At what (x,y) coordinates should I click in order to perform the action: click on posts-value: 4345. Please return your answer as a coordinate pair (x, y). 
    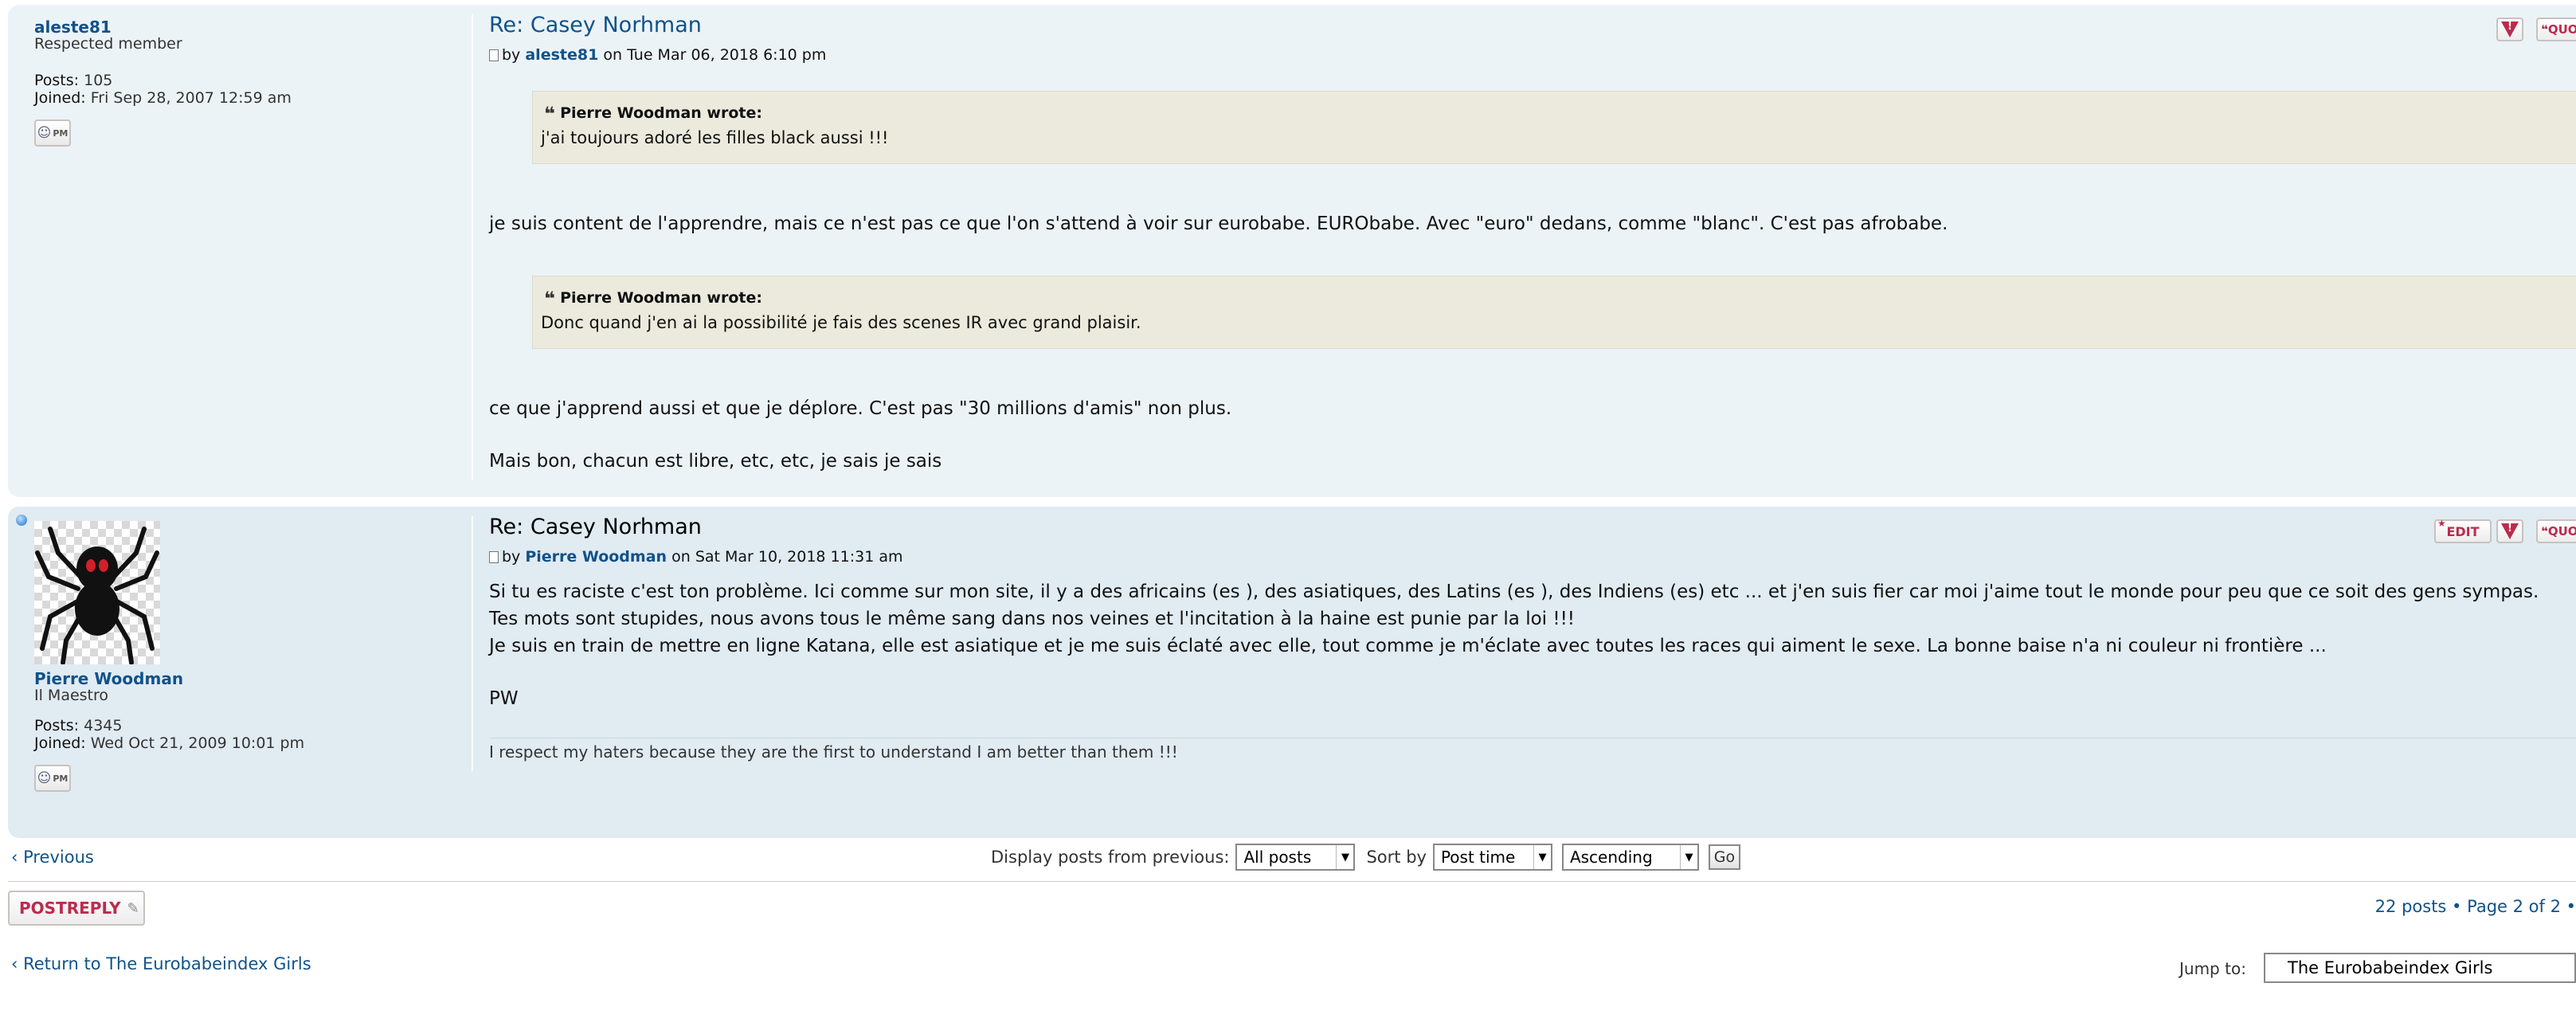
    Looking at the image, I should click on (103, 725).